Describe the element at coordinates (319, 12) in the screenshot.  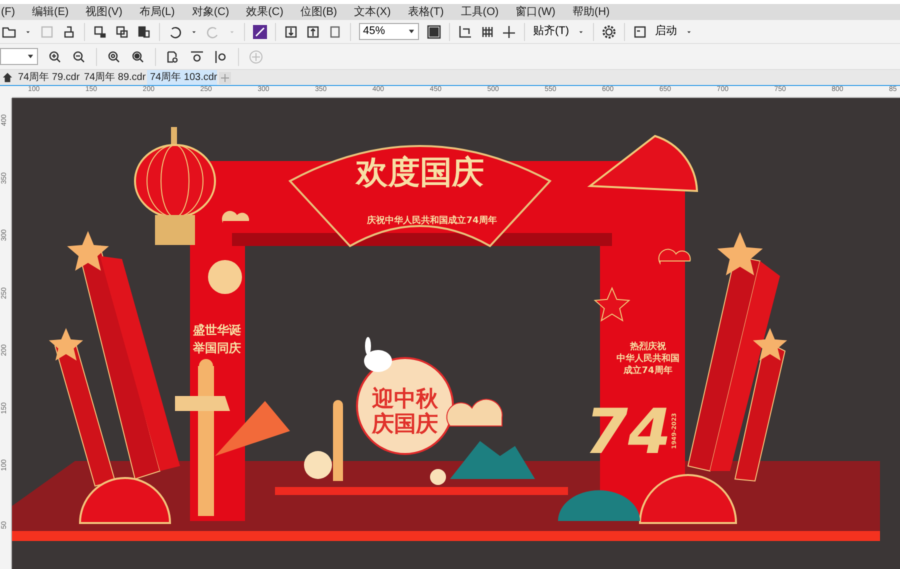
I see `menu-item: 位图(B)` at that location.